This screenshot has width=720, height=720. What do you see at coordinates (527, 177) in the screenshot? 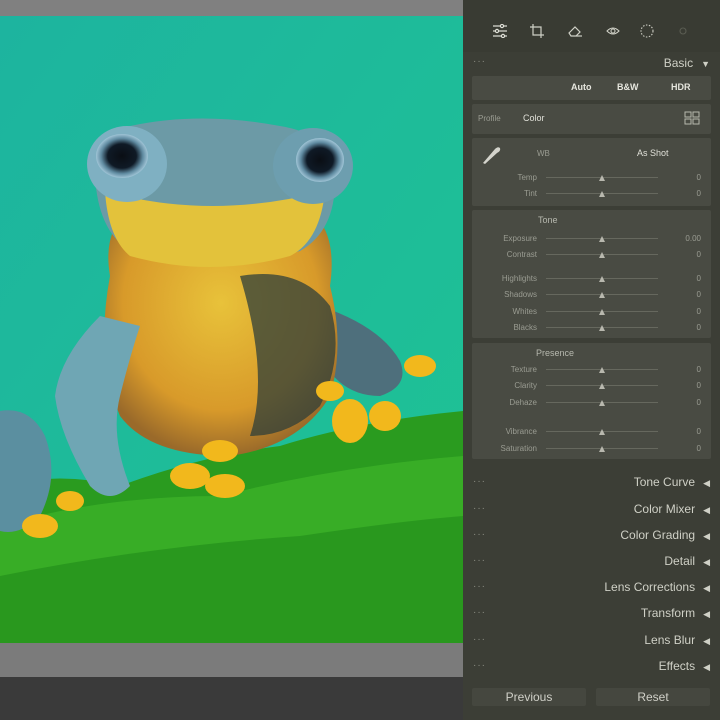
I see `temp-label: Temp` at bounding box center [527, 177].